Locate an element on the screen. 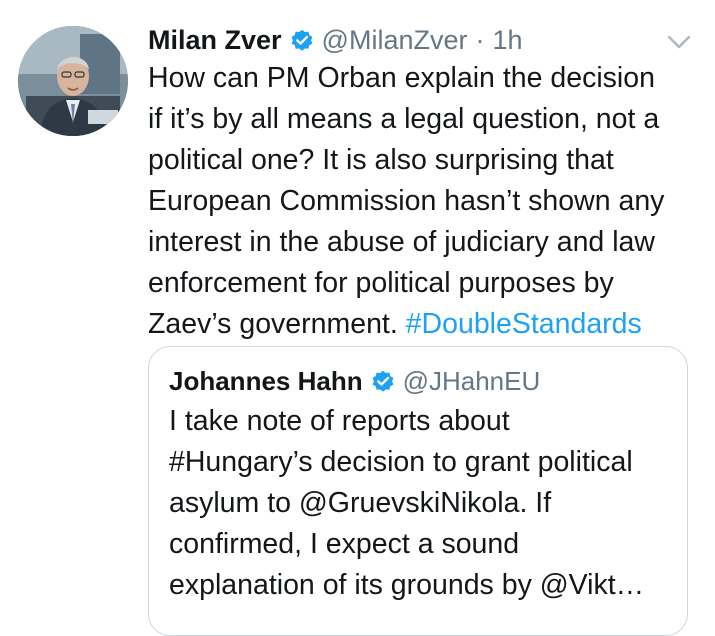 The image size is (715, 636). quoted-text-line: #Hungary’s decision to grant political is located at coordinates (401, 462).